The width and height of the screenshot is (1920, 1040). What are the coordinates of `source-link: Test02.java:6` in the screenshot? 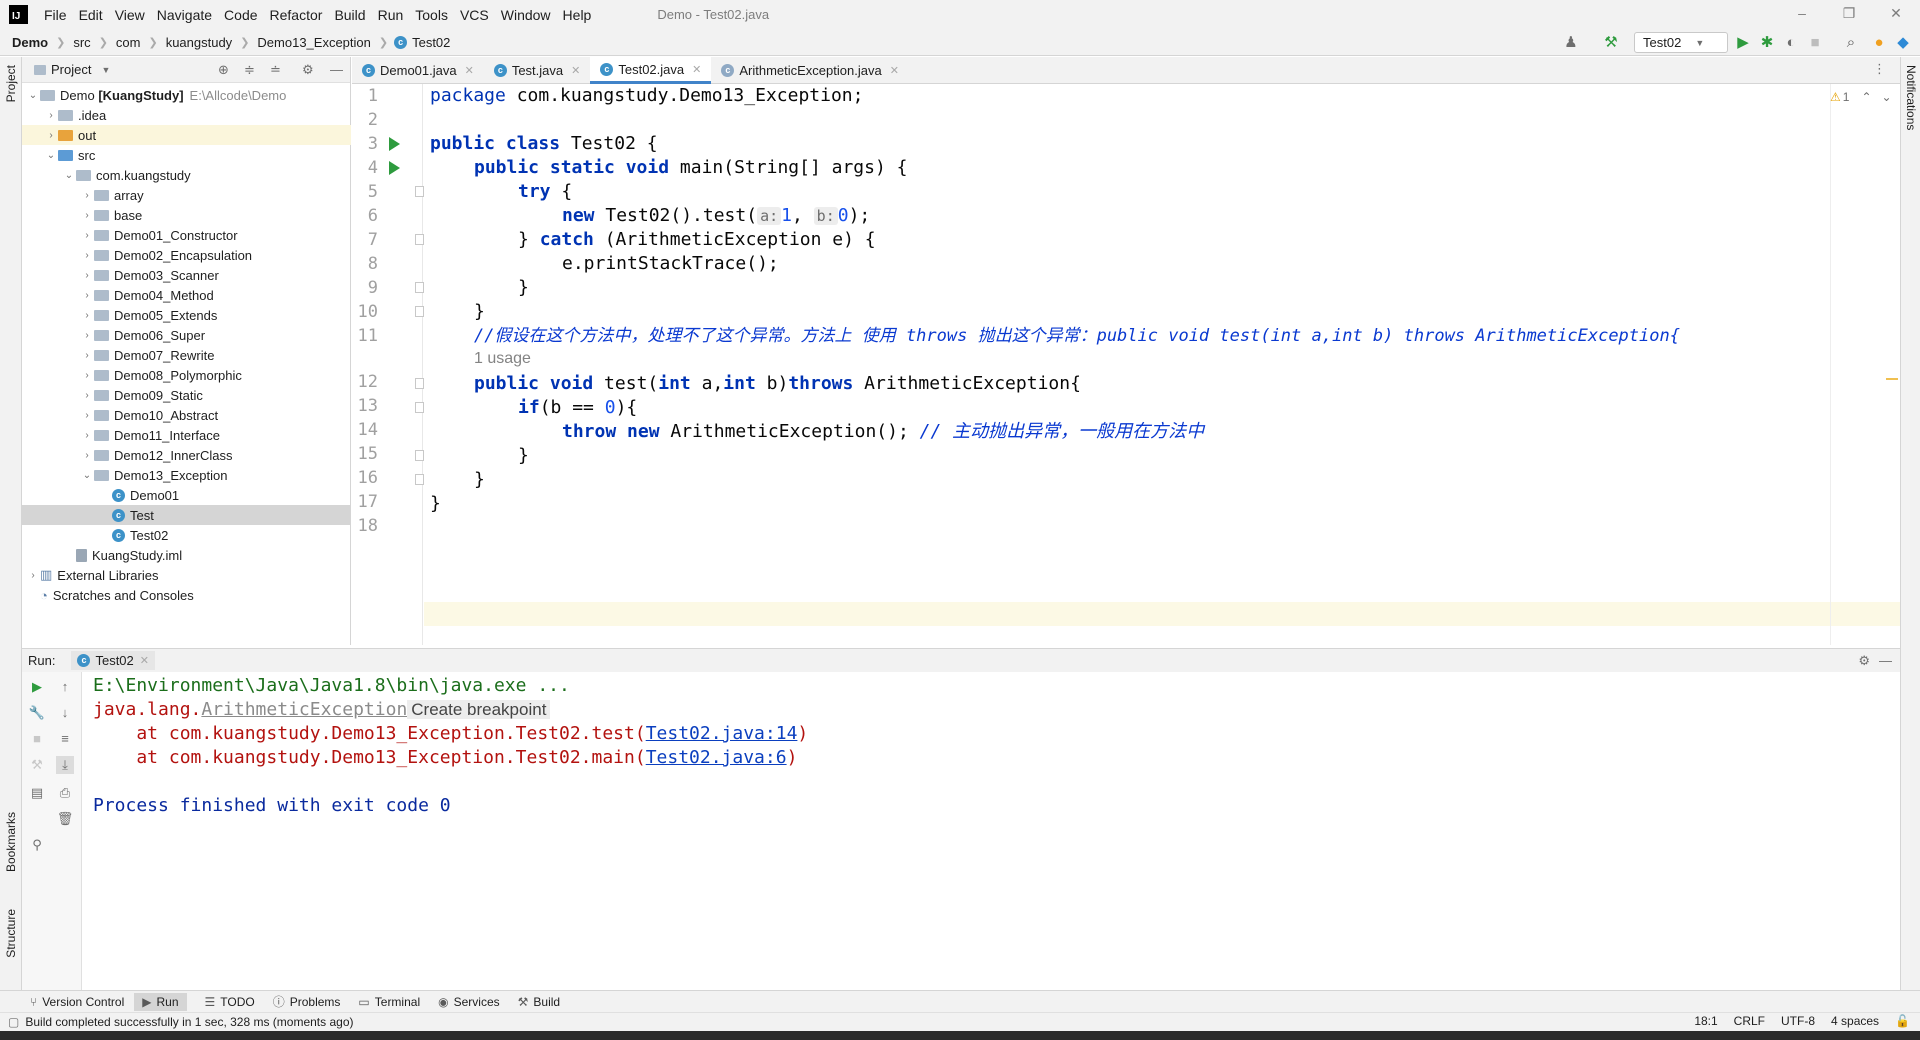 It's located at (716, 757).